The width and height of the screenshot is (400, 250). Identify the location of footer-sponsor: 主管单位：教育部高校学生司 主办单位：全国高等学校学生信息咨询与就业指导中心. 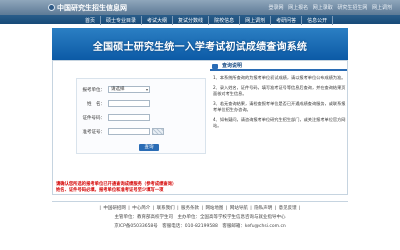
(200, 217).